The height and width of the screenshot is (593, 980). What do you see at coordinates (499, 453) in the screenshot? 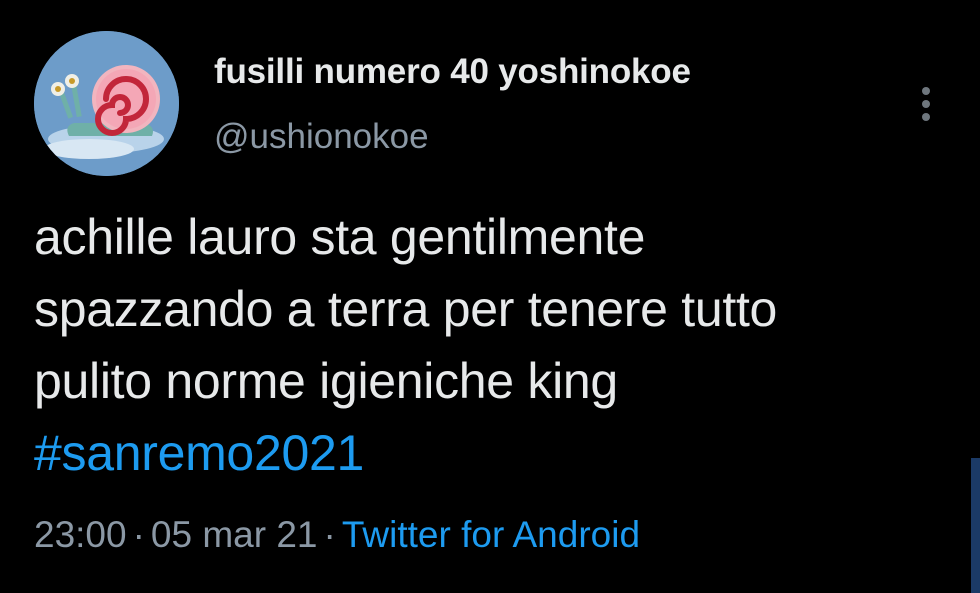
I see `hashtag-link: #sanremo2021` at bounding box center [499, 453].